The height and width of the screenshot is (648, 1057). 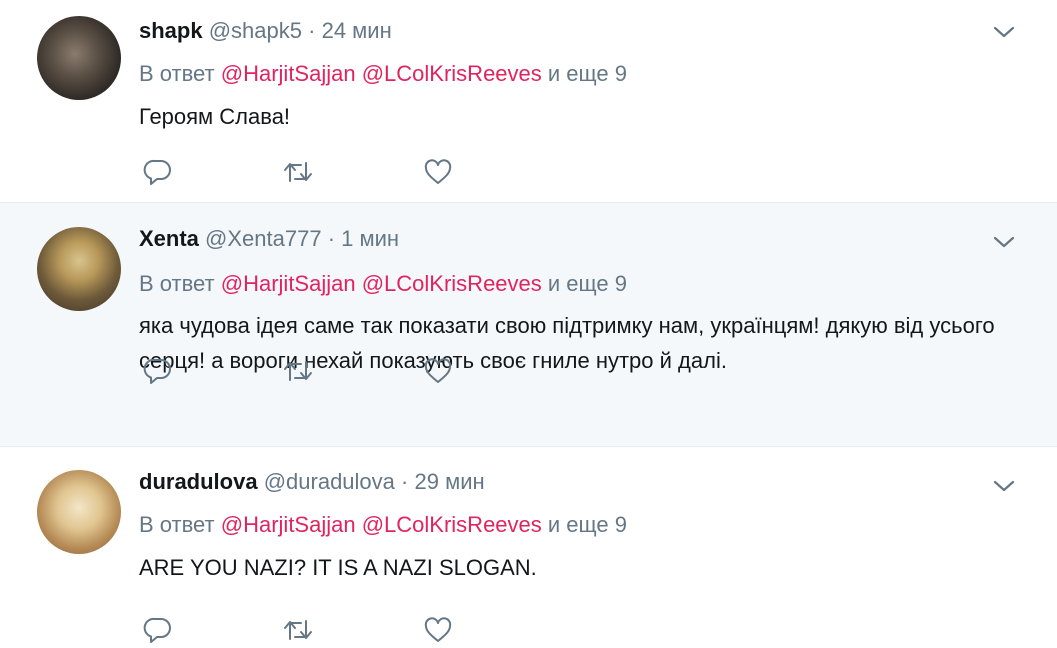 What do you see at coordinates (255, 30) in the screenshot?
I see `user-handle: @shapk5` at bounding box center [255, 30].